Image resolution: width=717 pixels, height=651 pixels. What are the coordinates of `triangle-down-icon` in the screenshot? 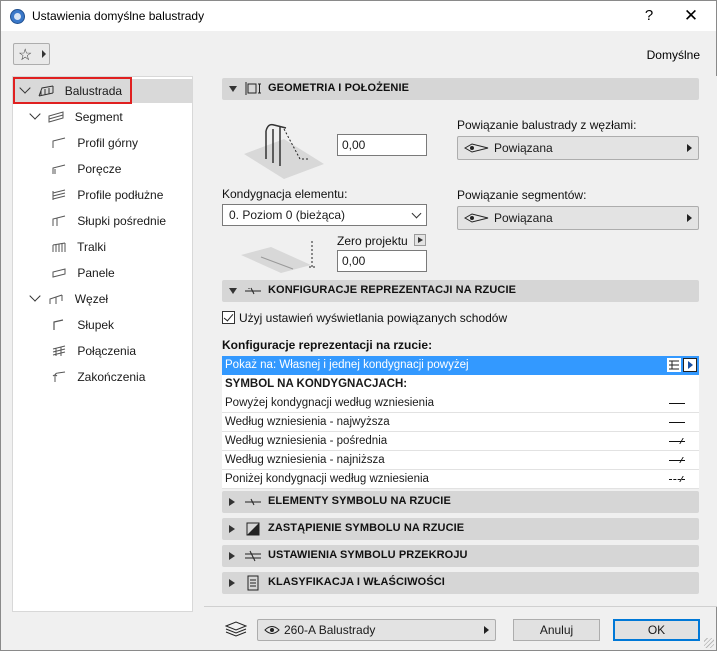 It's located at (233, 89).